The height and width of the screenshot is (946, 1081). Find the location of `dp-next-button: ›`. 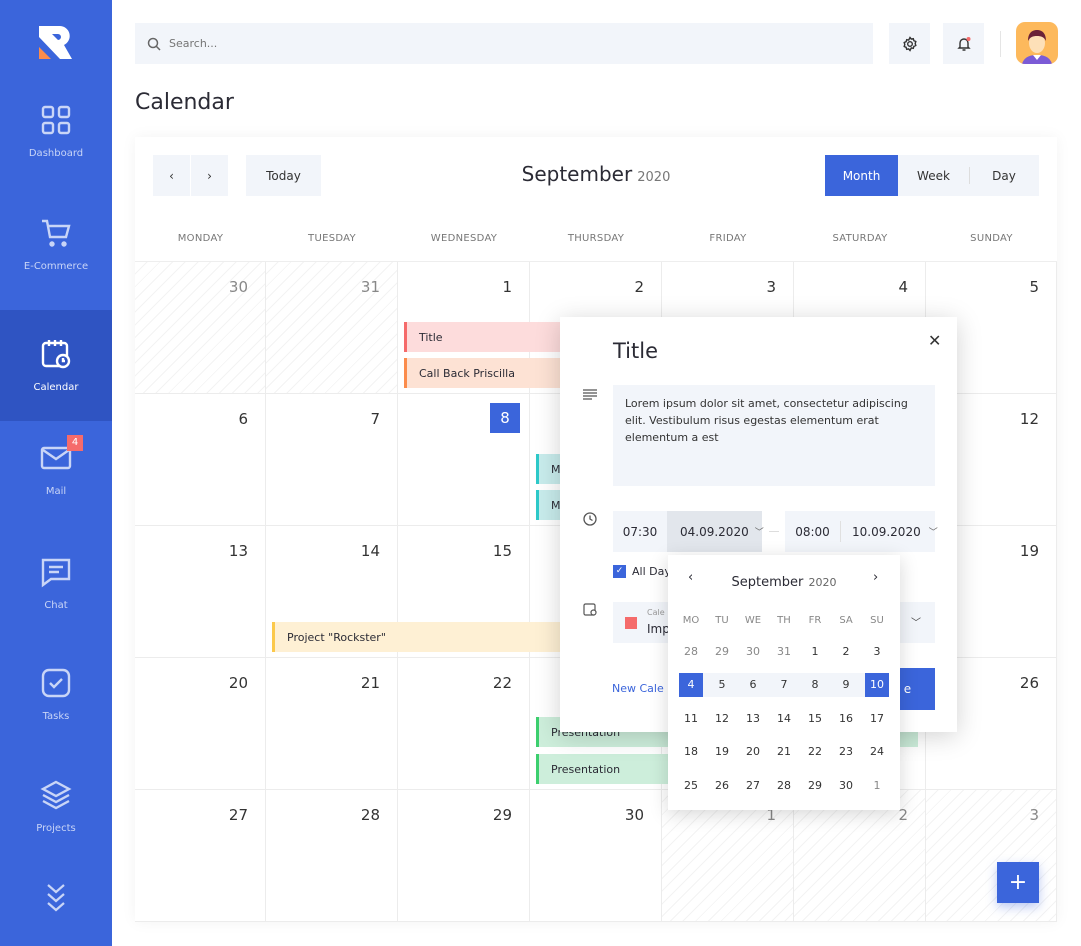

dp-next-button: › is located at coordinates (875, 577).